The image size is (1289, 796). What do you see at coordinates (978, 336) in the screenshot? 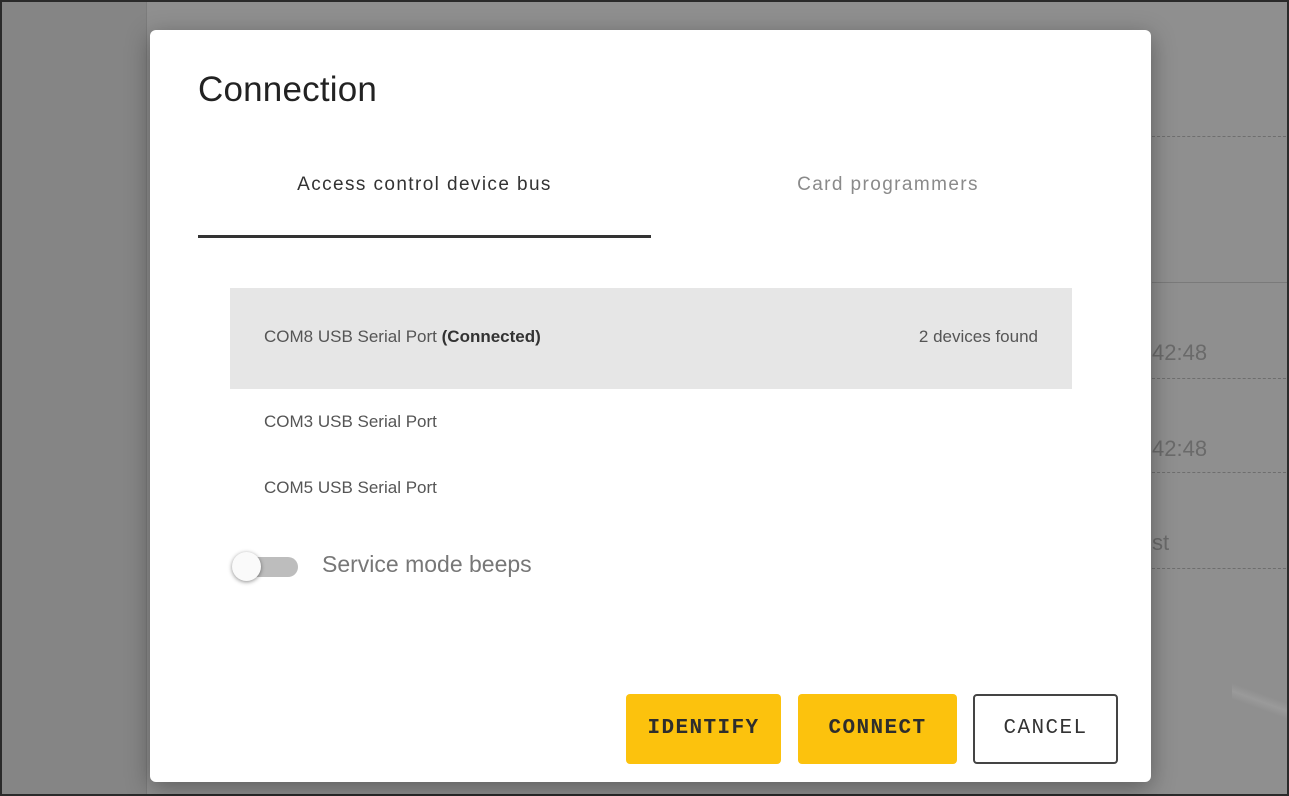
I see `devices-found-count: 2 devices found` at bounding box center [978, 336].